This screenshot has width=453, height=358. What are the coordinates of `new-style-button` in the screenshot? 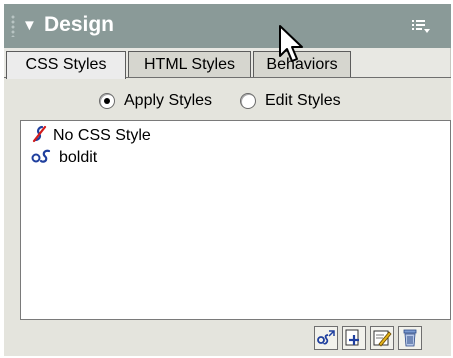 It's located at (354, 338).